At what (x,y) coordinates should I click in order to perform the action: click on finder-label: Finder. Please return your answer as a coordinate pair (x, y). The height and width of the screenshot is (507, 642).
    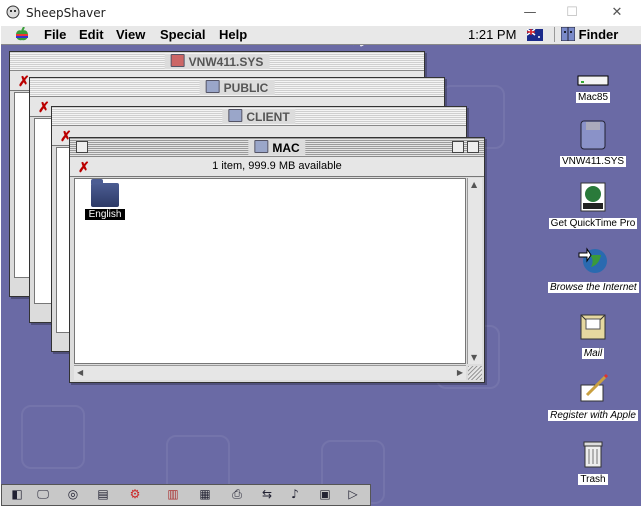
    Looking at the image, I should click on (598, 34).